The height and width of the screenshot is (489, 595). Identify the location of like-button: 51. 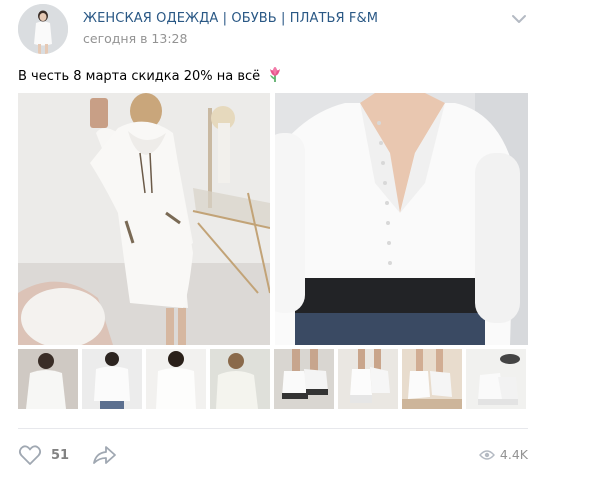
(43, 455).